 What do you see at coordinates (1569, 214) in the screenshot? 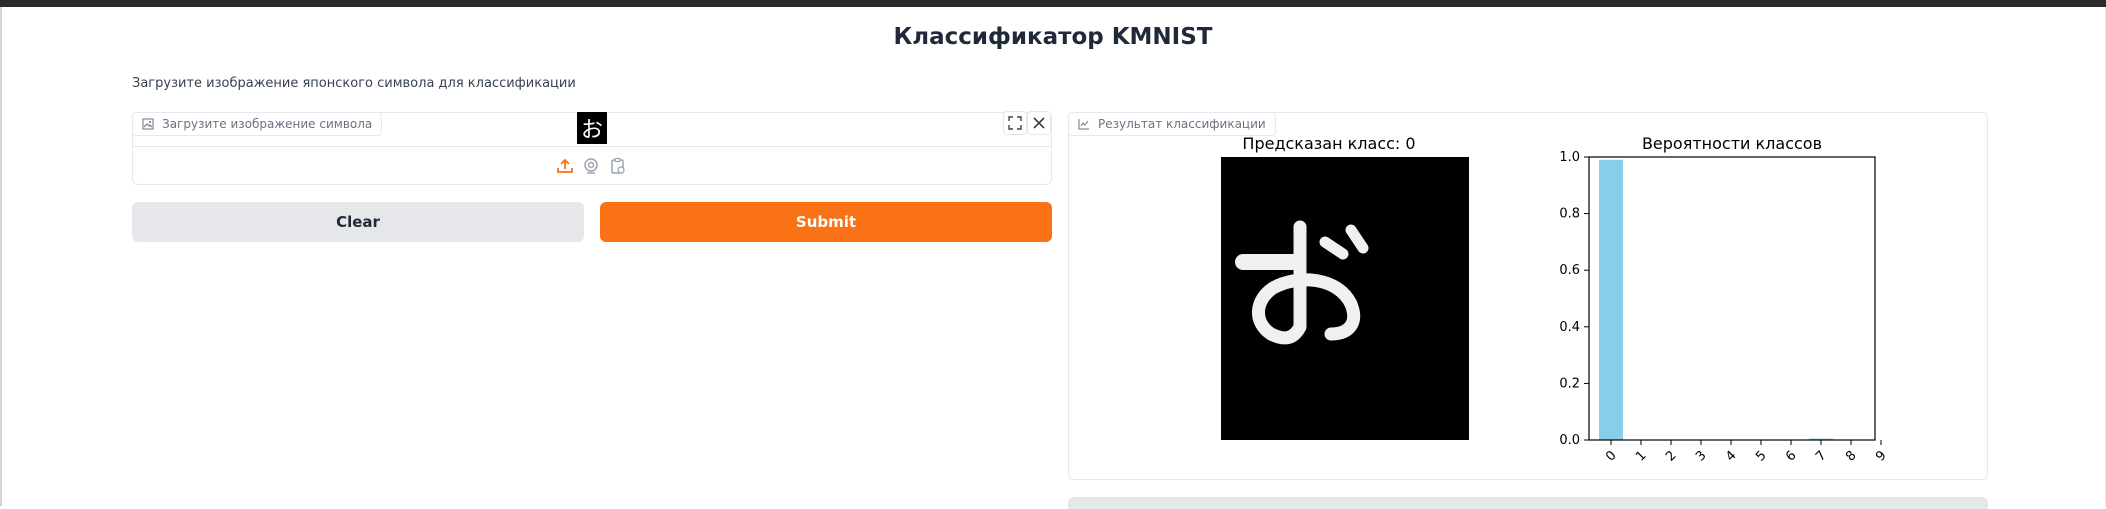
I see `y-tick-label: 0.8` at bounding box center [1569, 214].